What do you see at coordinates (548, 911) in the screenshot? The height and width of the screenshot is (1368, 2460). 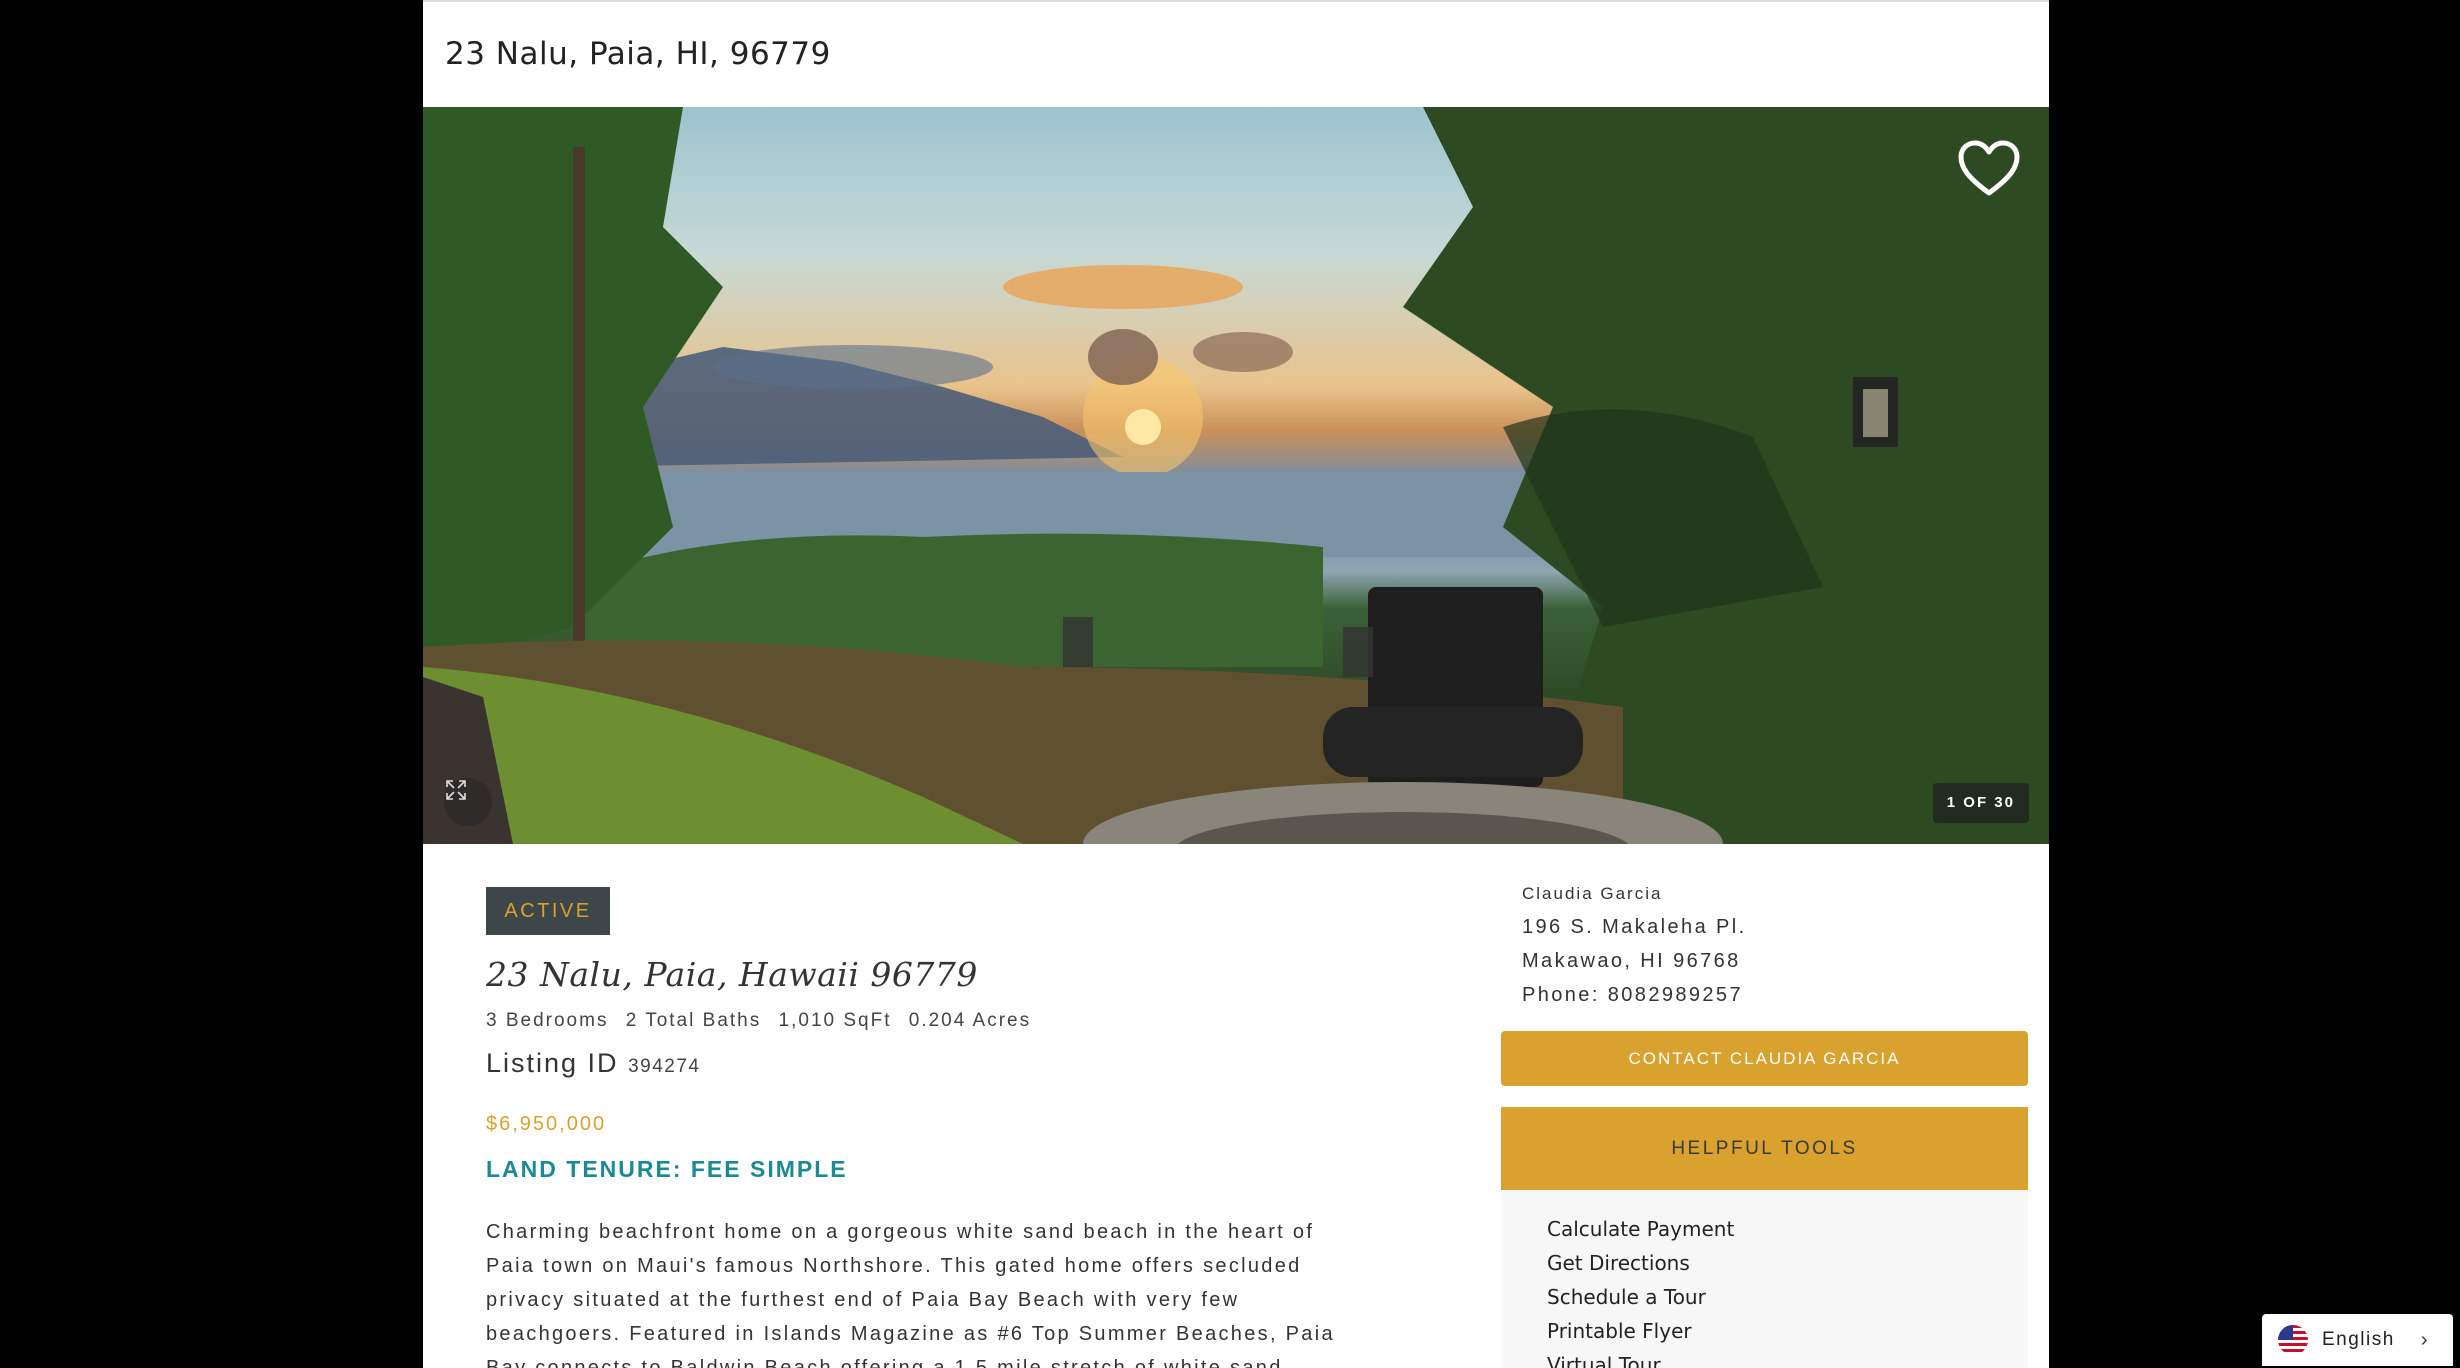 I see `status-badge: ACTIVE` at bounding box center [548, 911].